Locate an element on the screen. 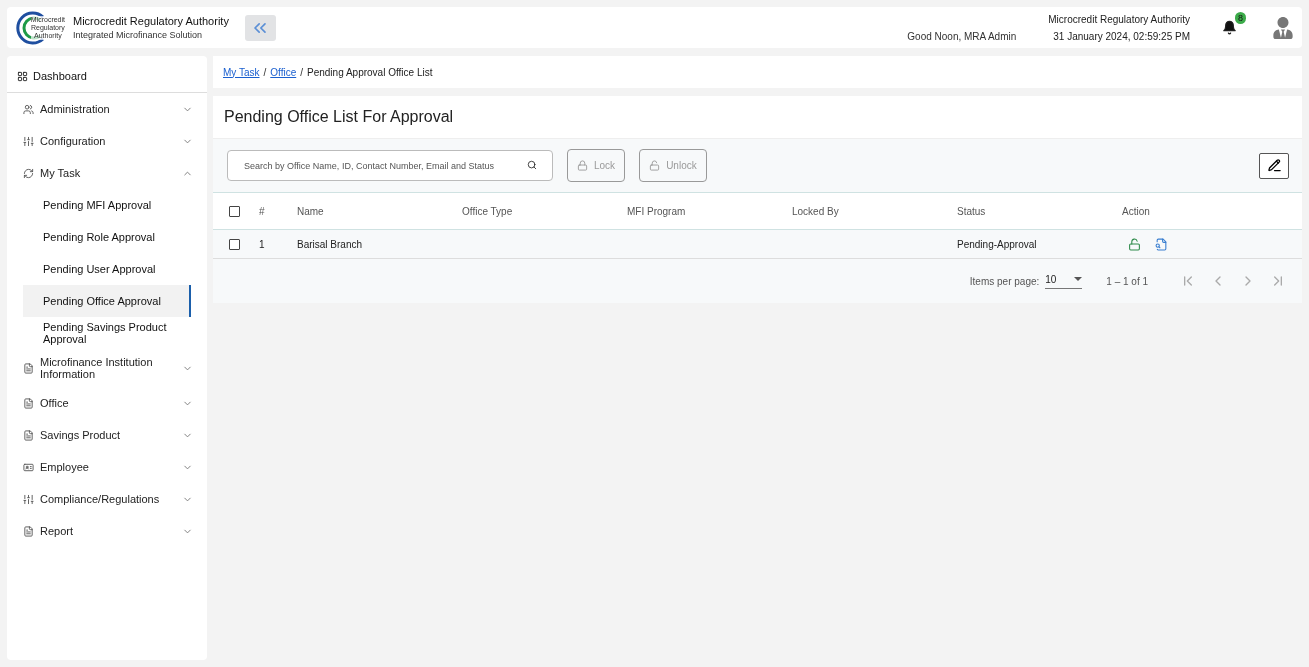  refresh-icon is located at coordinates (28, 173).